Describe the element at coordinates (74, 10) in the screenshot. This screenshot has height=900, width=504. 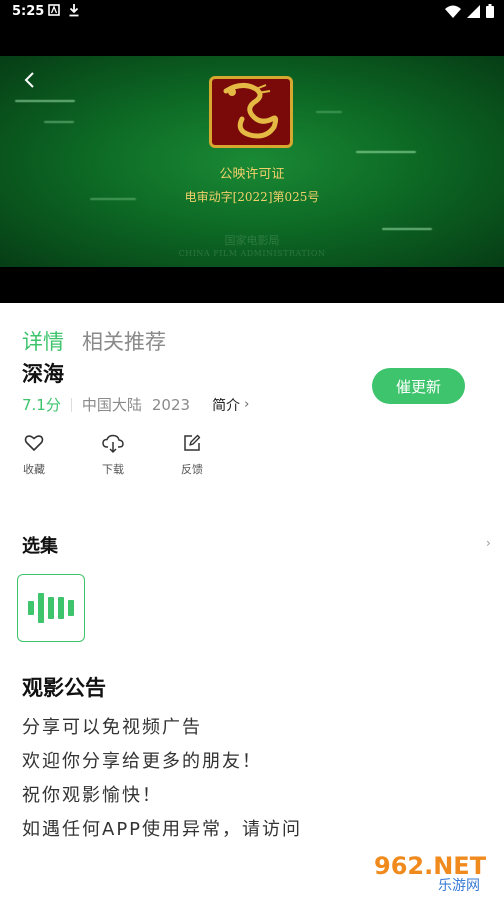
I see `download-status-icon` at that location.